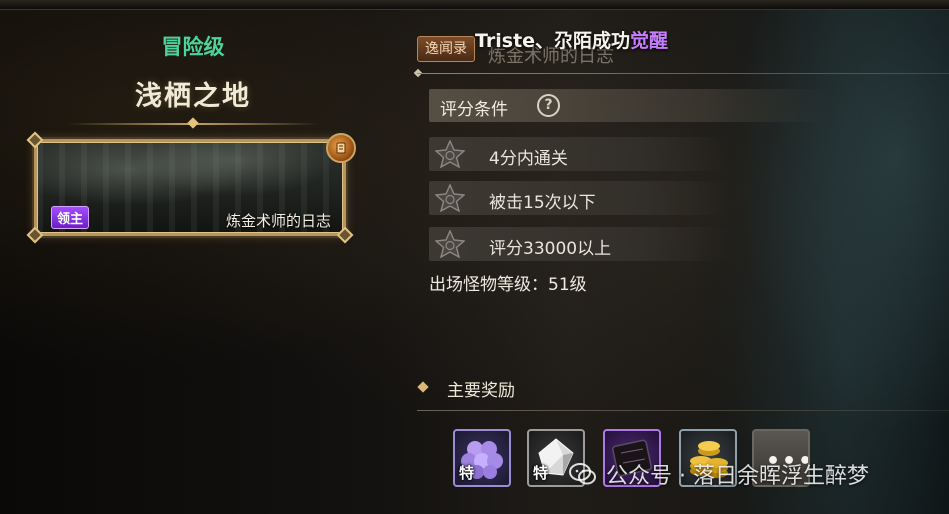 The width and height of the screenshot is (949, 514). Describe the element at coordinates (193, 47) in the screenshot. I see `difficulty-label: 冒险级` at that location.